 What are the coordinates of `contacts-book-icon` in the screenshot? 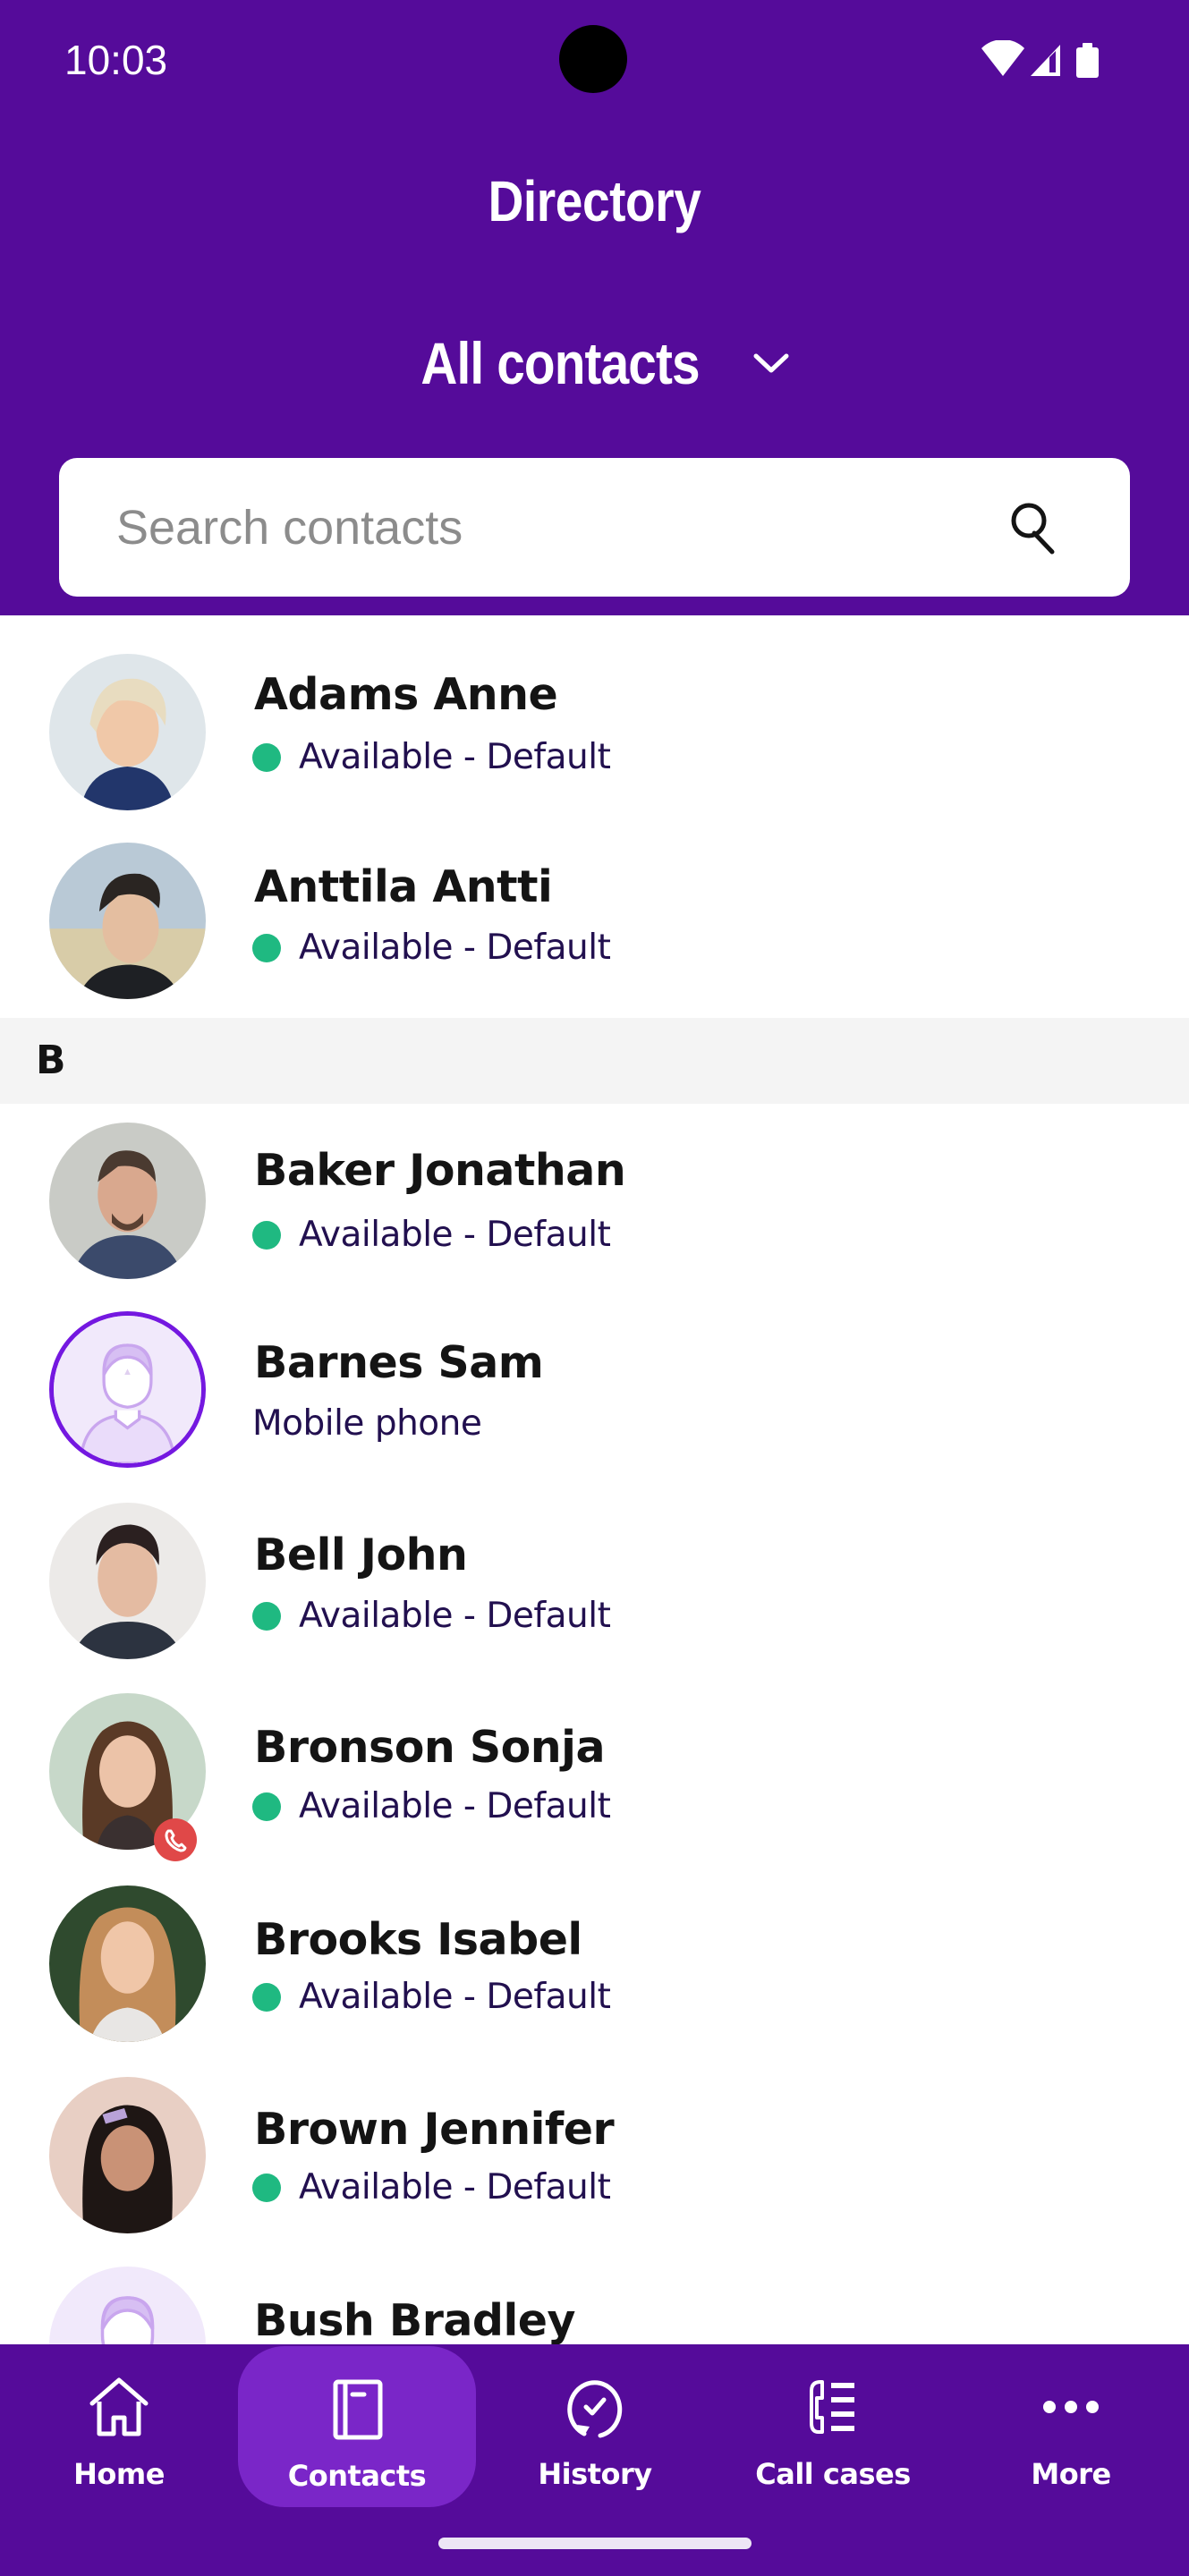 It's located at (358, 2409).